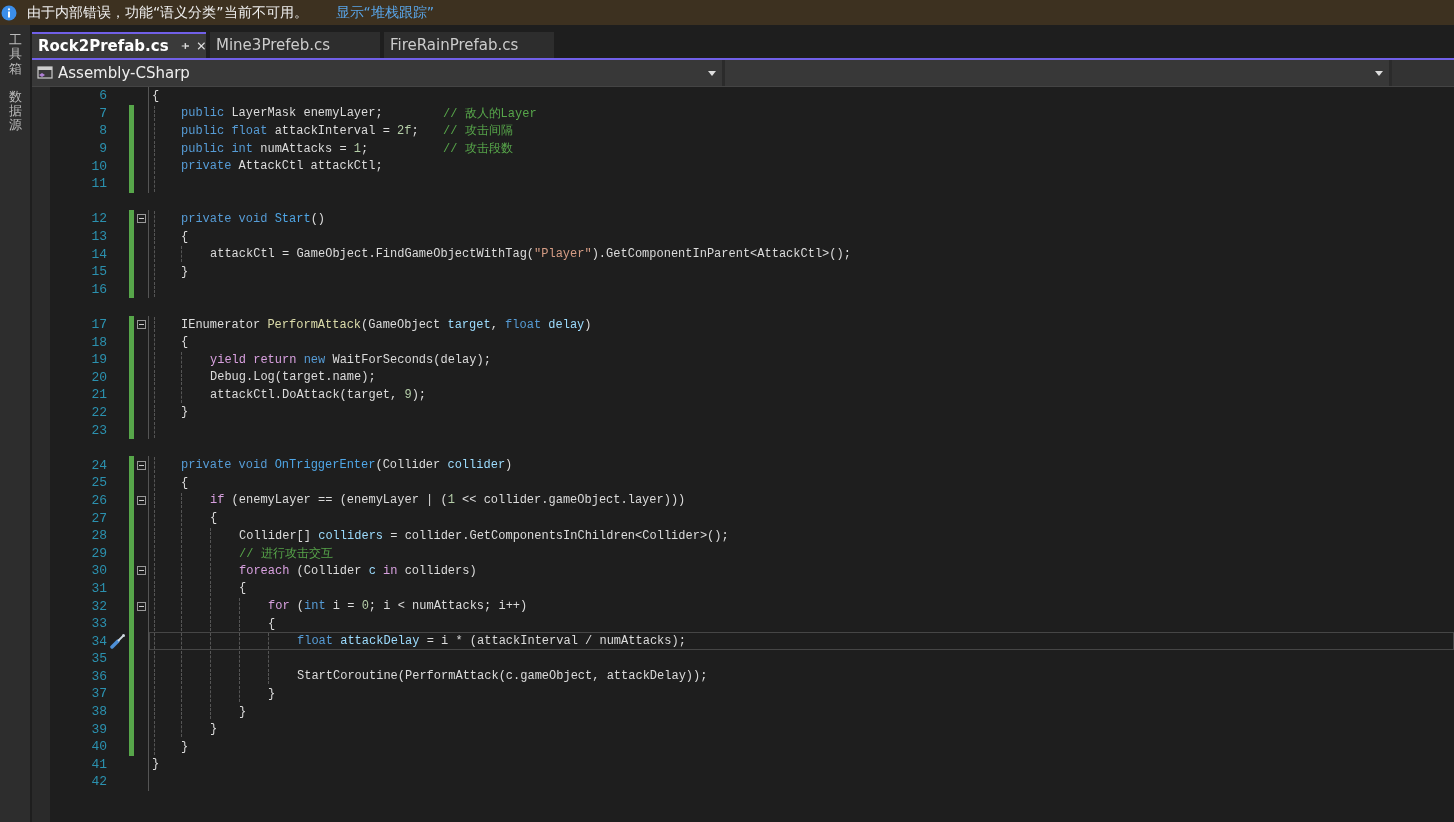 The image size is (1454, 822). I want to click on screwdriver-icon, so click(118, 641).